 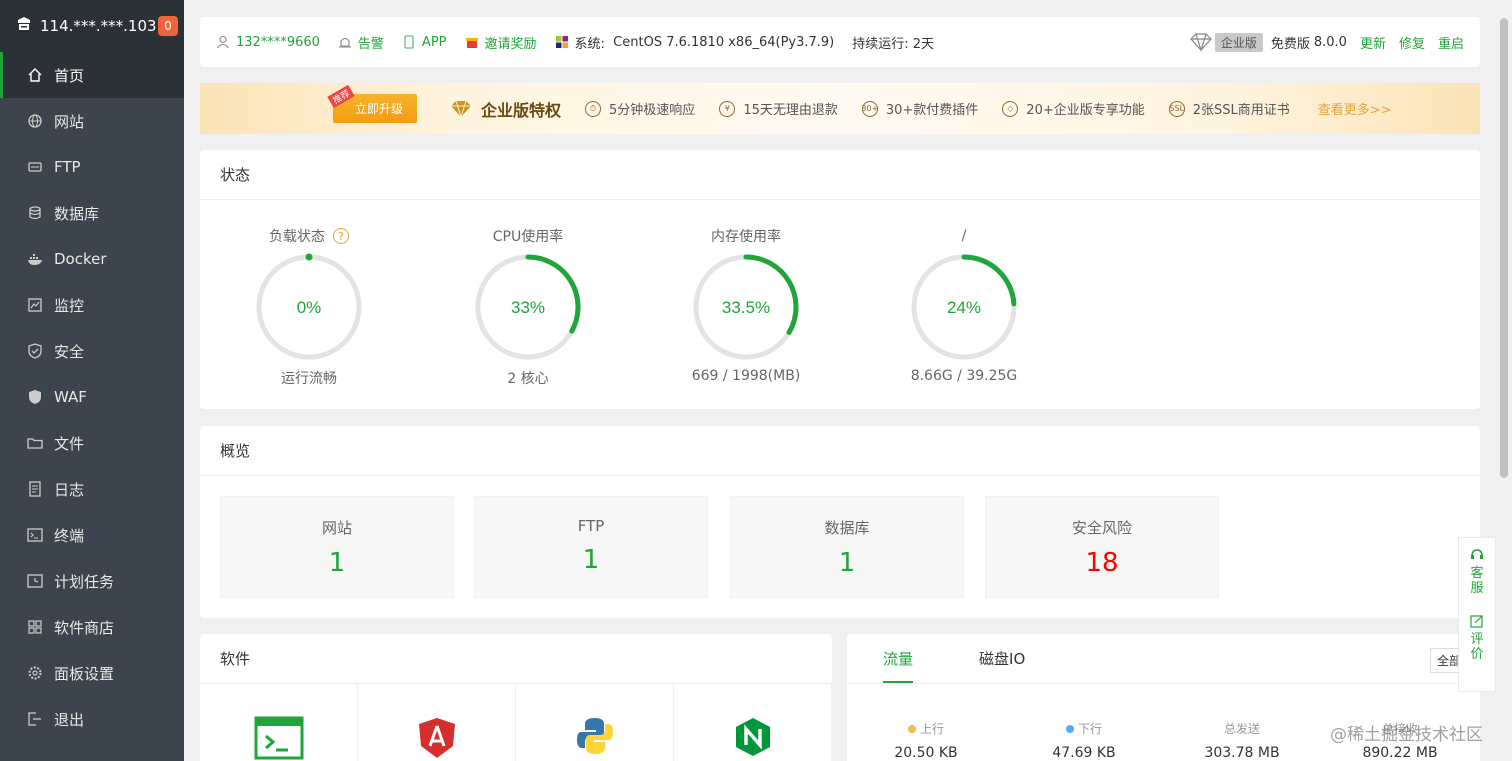 What do you see at coordinates (847, 528) in the screenshot?
I see `overview-label: 数据库` at bounding box center [847, 528].